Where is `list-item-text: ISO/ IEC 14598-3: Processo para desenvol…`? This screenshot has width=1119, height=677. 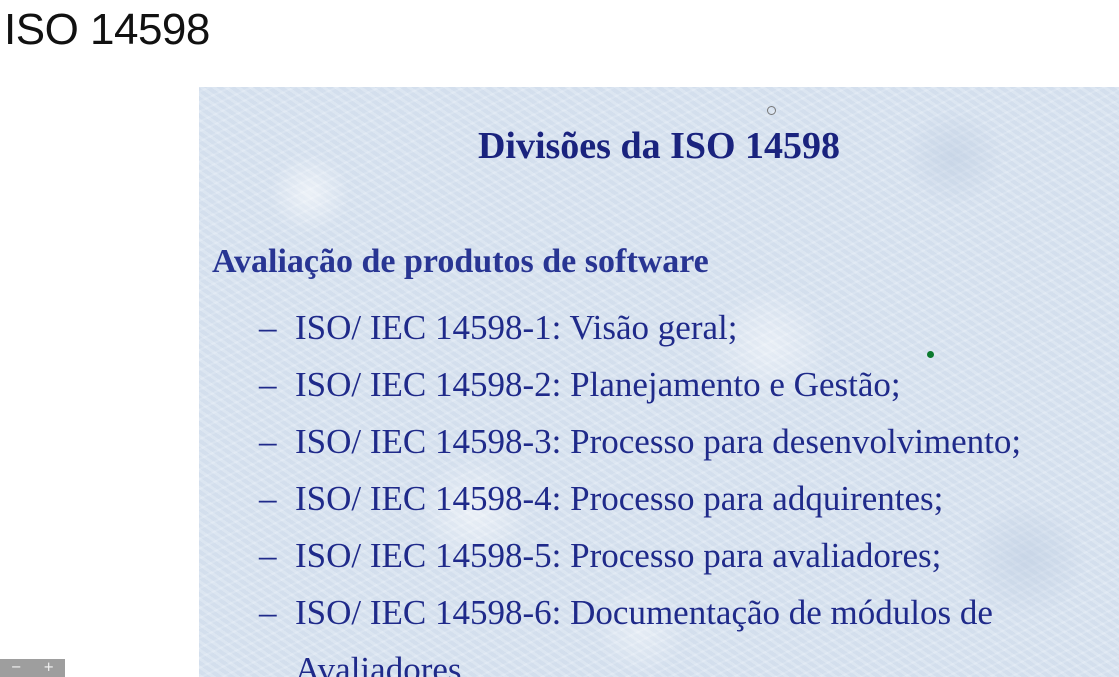
list-item-text: ISO/ IEC 14598-3: Processo para desenvol… is located at coordinates (658, 441).